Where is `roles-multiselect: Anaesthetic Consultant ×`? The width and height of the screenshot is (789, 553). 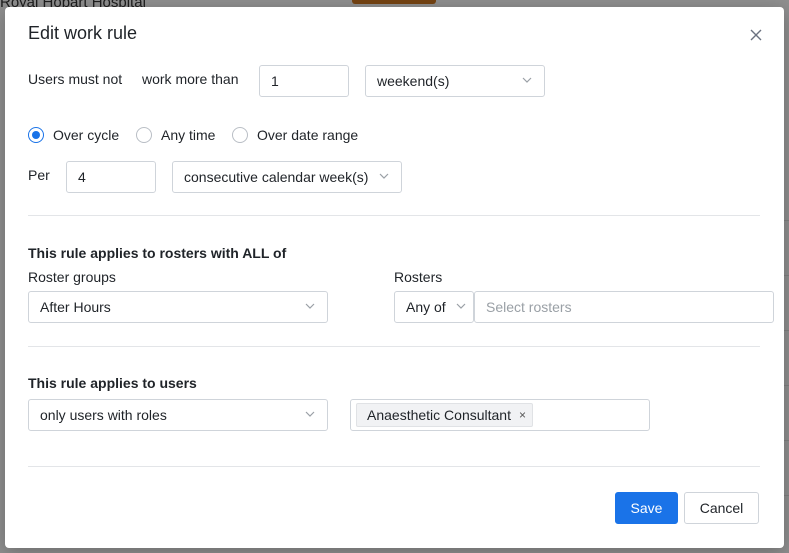 roles-multiselect: Anaesthetic Consultant × is located at coordinates (500, 415).